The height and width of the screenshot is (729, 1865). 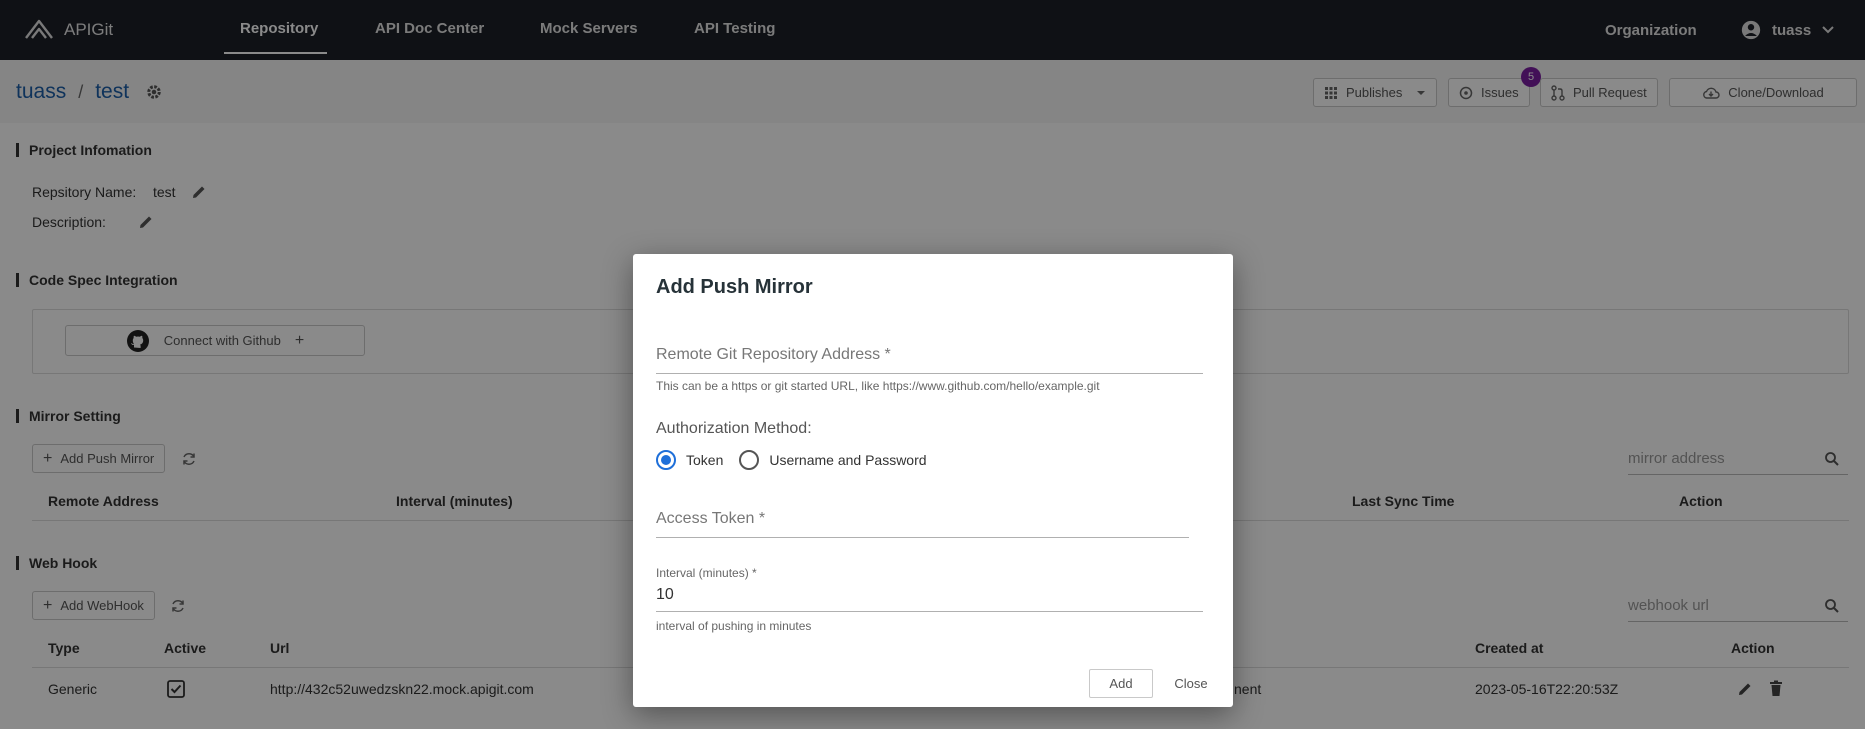 I want to click on interval-input, so click(x=929, y=595).